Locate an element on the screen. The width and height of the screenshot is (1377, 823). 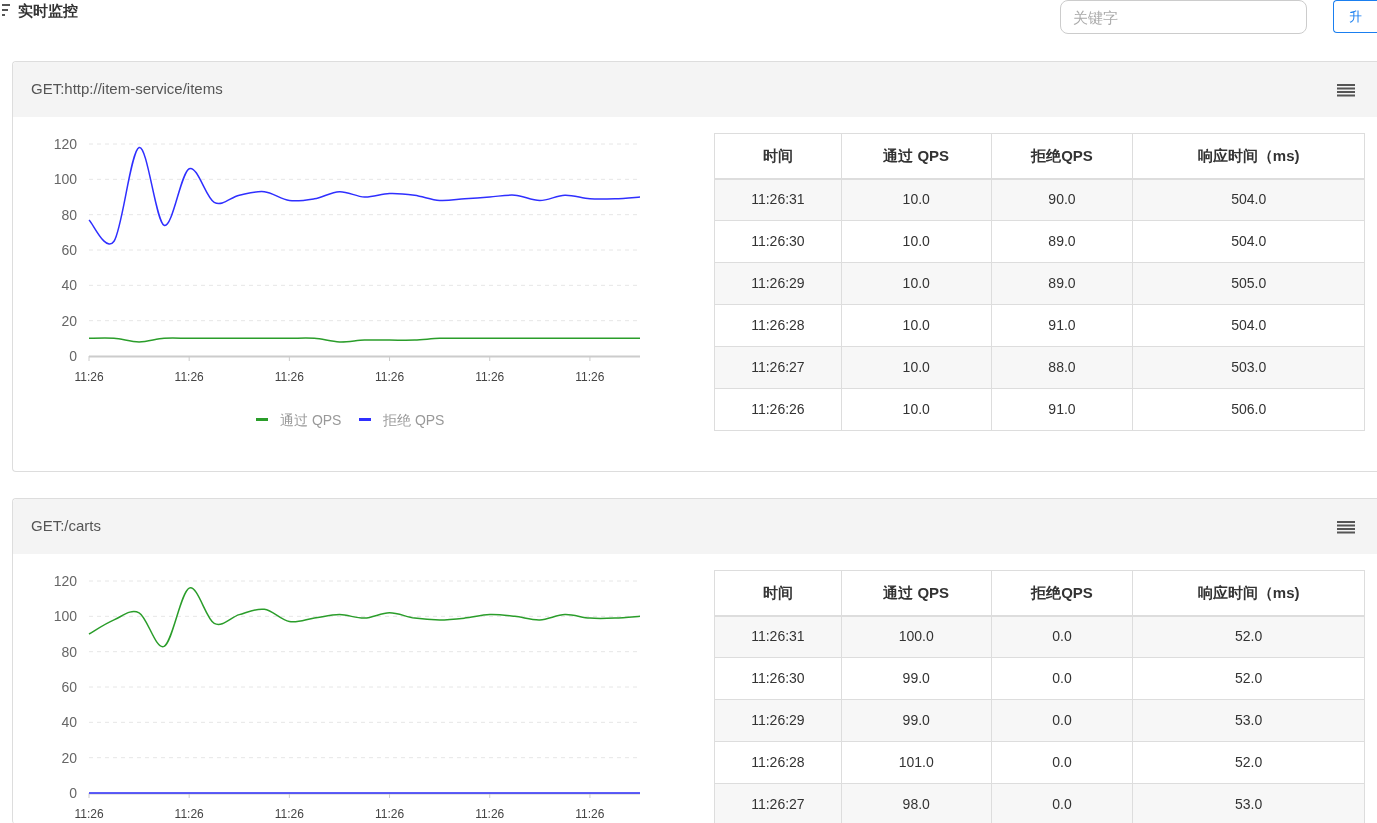
search-field: 关键字 is located at coordinates (1183, 17).